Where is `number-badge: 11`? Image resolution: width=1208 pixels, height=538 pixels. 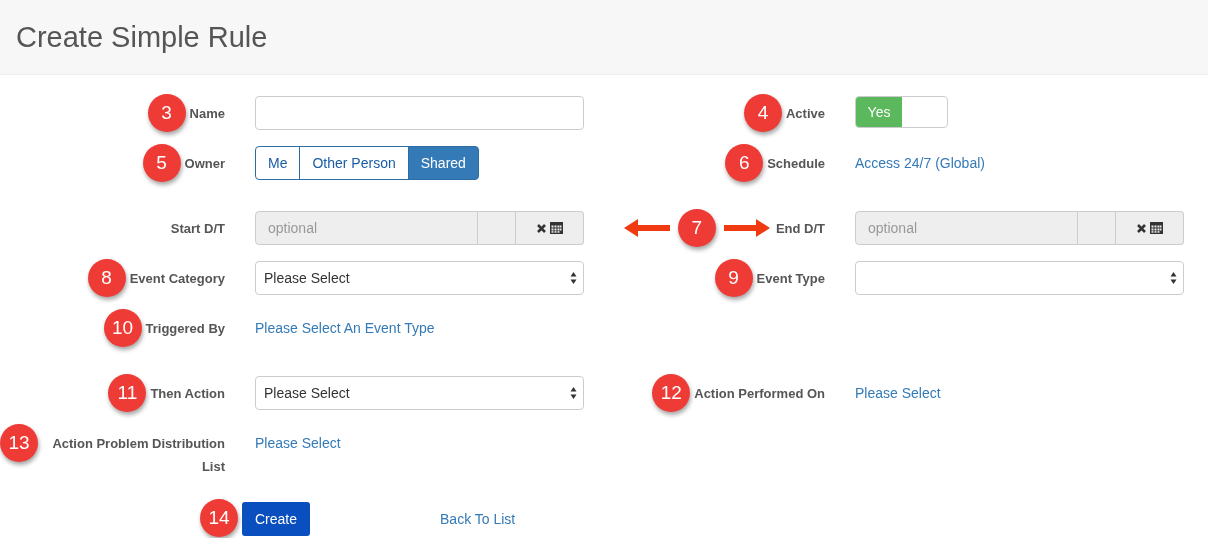 number-badge: 11 is located at coordinates (127, 393).